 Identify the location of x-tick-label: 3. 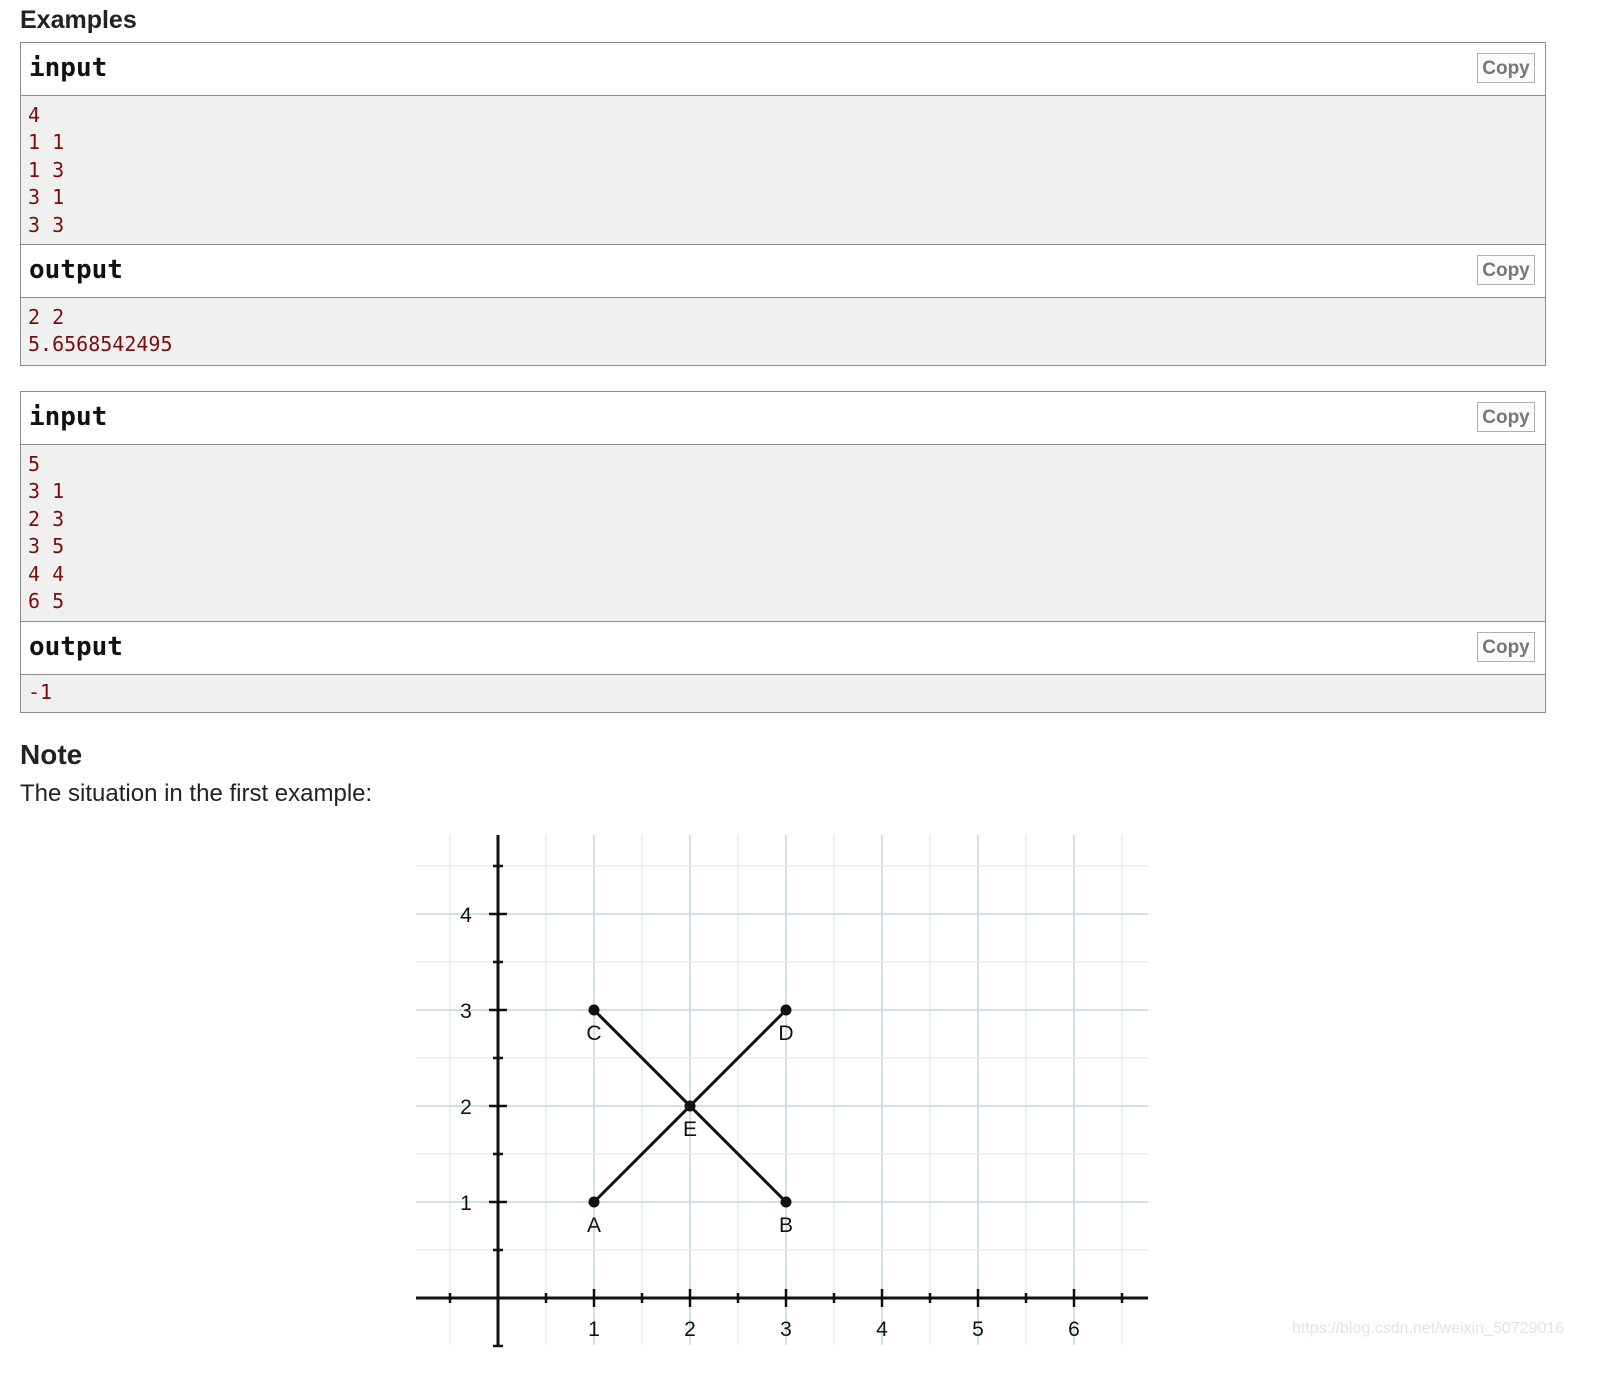
(786, 1329).